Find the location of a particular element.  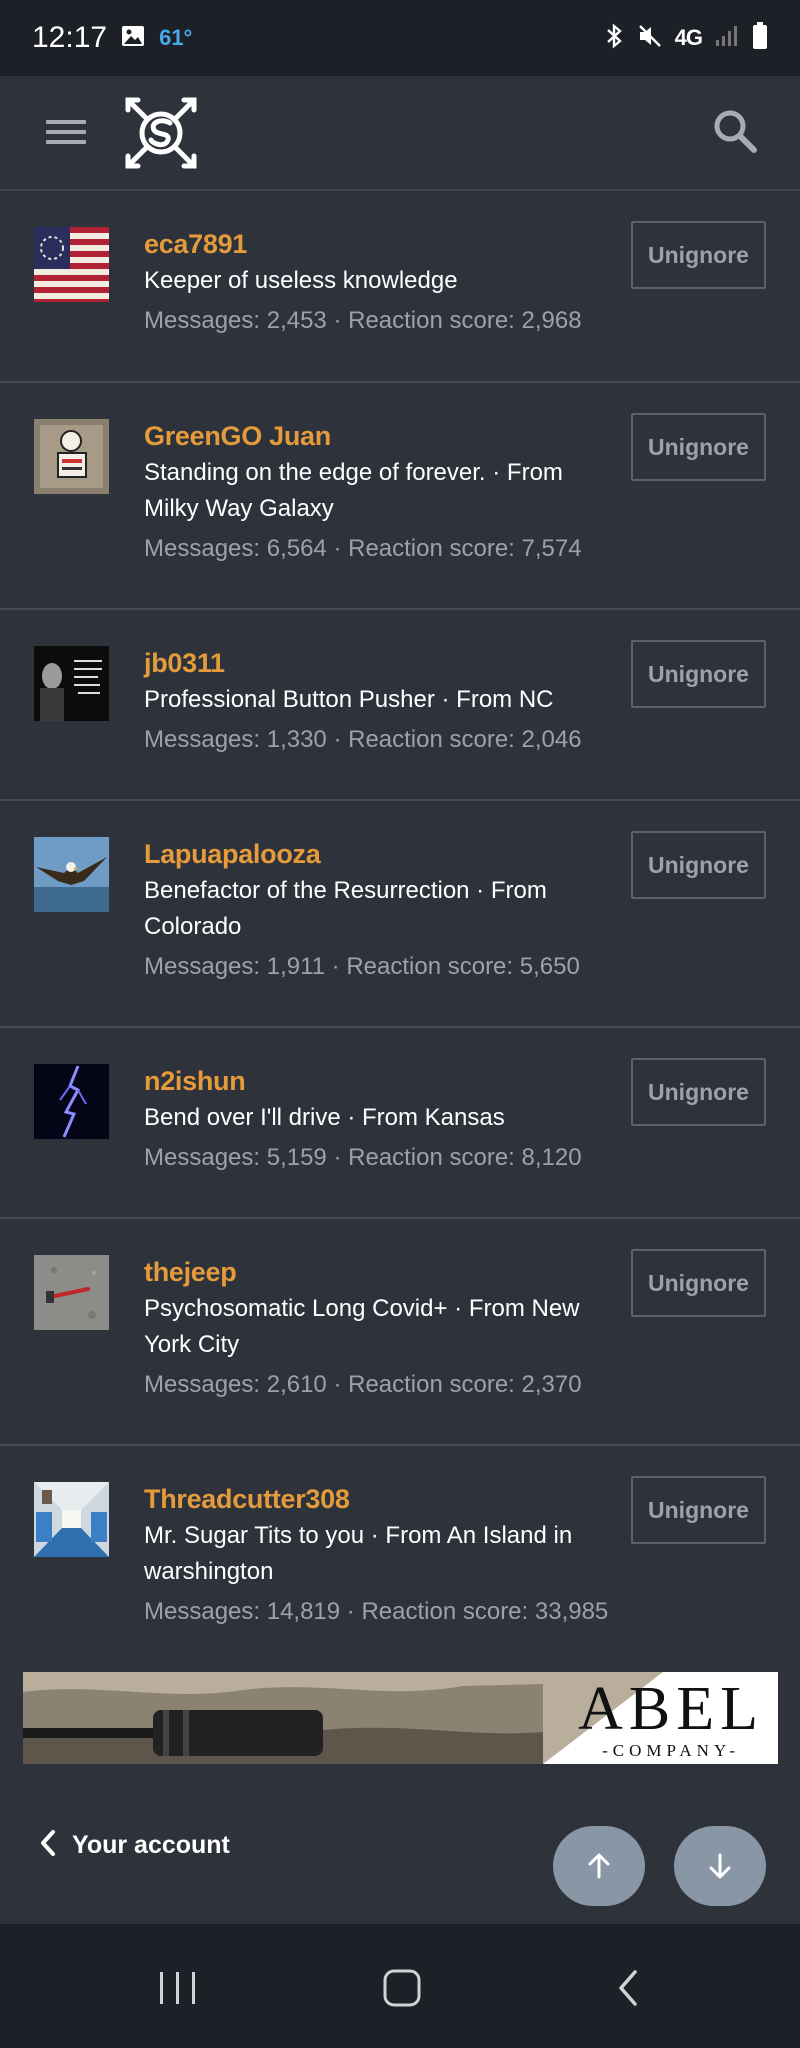

ad-brand-name: ABEL is located at coordinates (671, 1709).